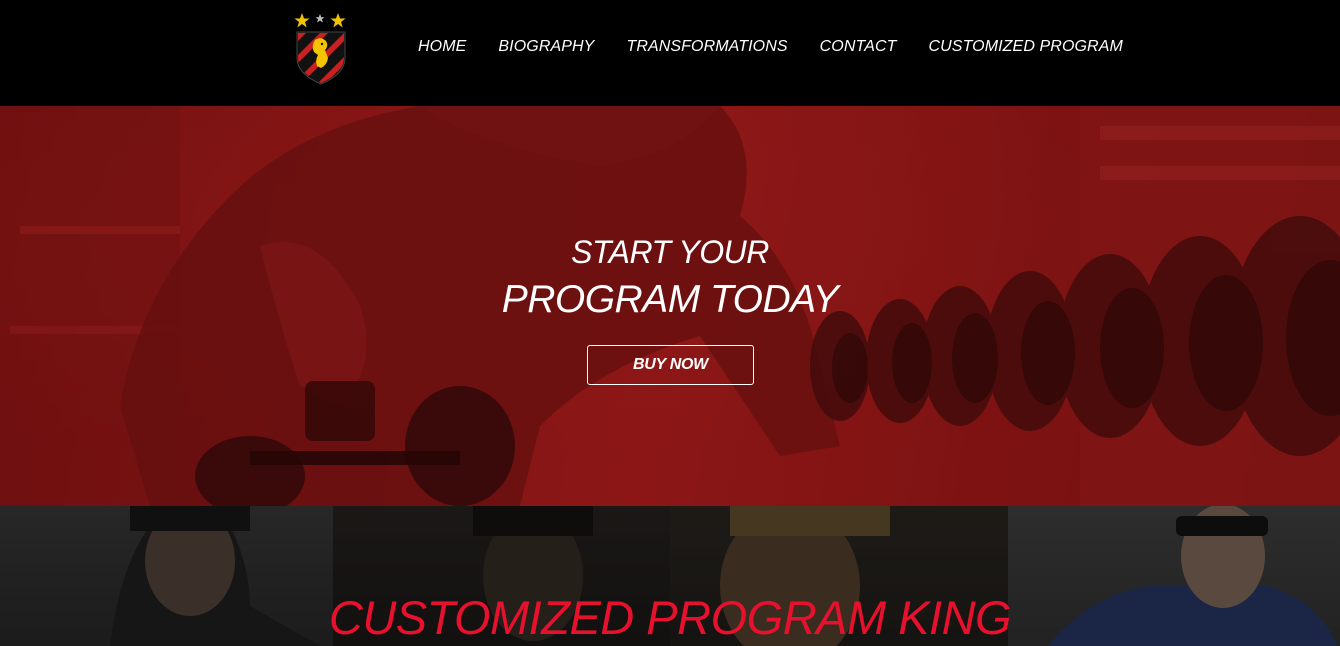  What do you see at coordinates (1026, 47) in the screenshot?
I see `nav-customized-program-link: CUSTOMIZED PROGRAM` at bounding box center [1026, 47].